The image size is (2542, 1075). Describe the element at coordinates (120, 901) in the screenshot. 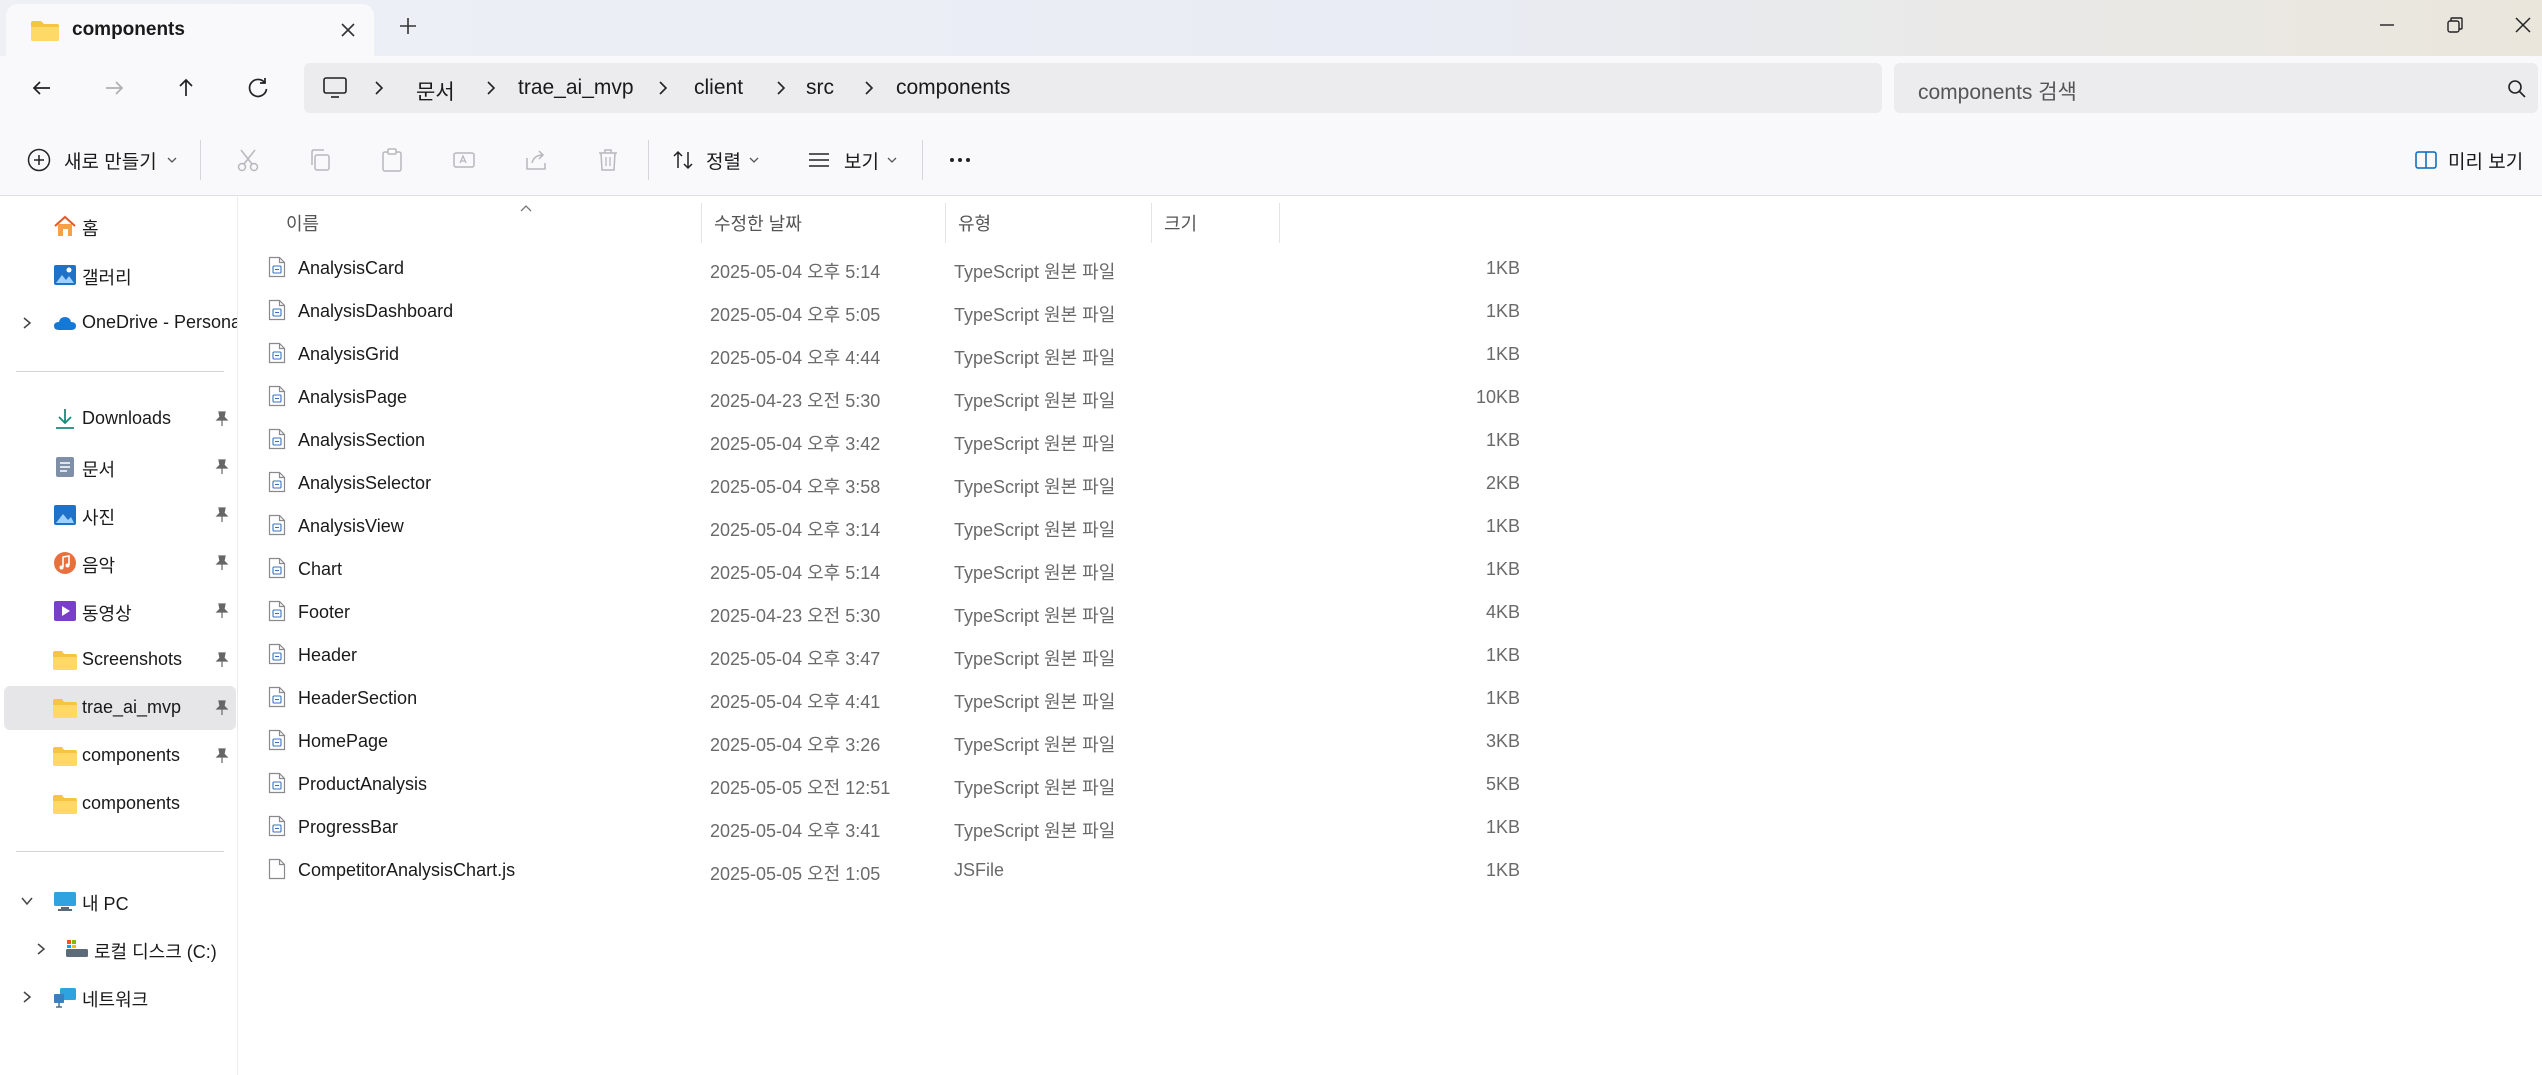

I see `sidebar-item-this-pc: 내 PC` at that location.